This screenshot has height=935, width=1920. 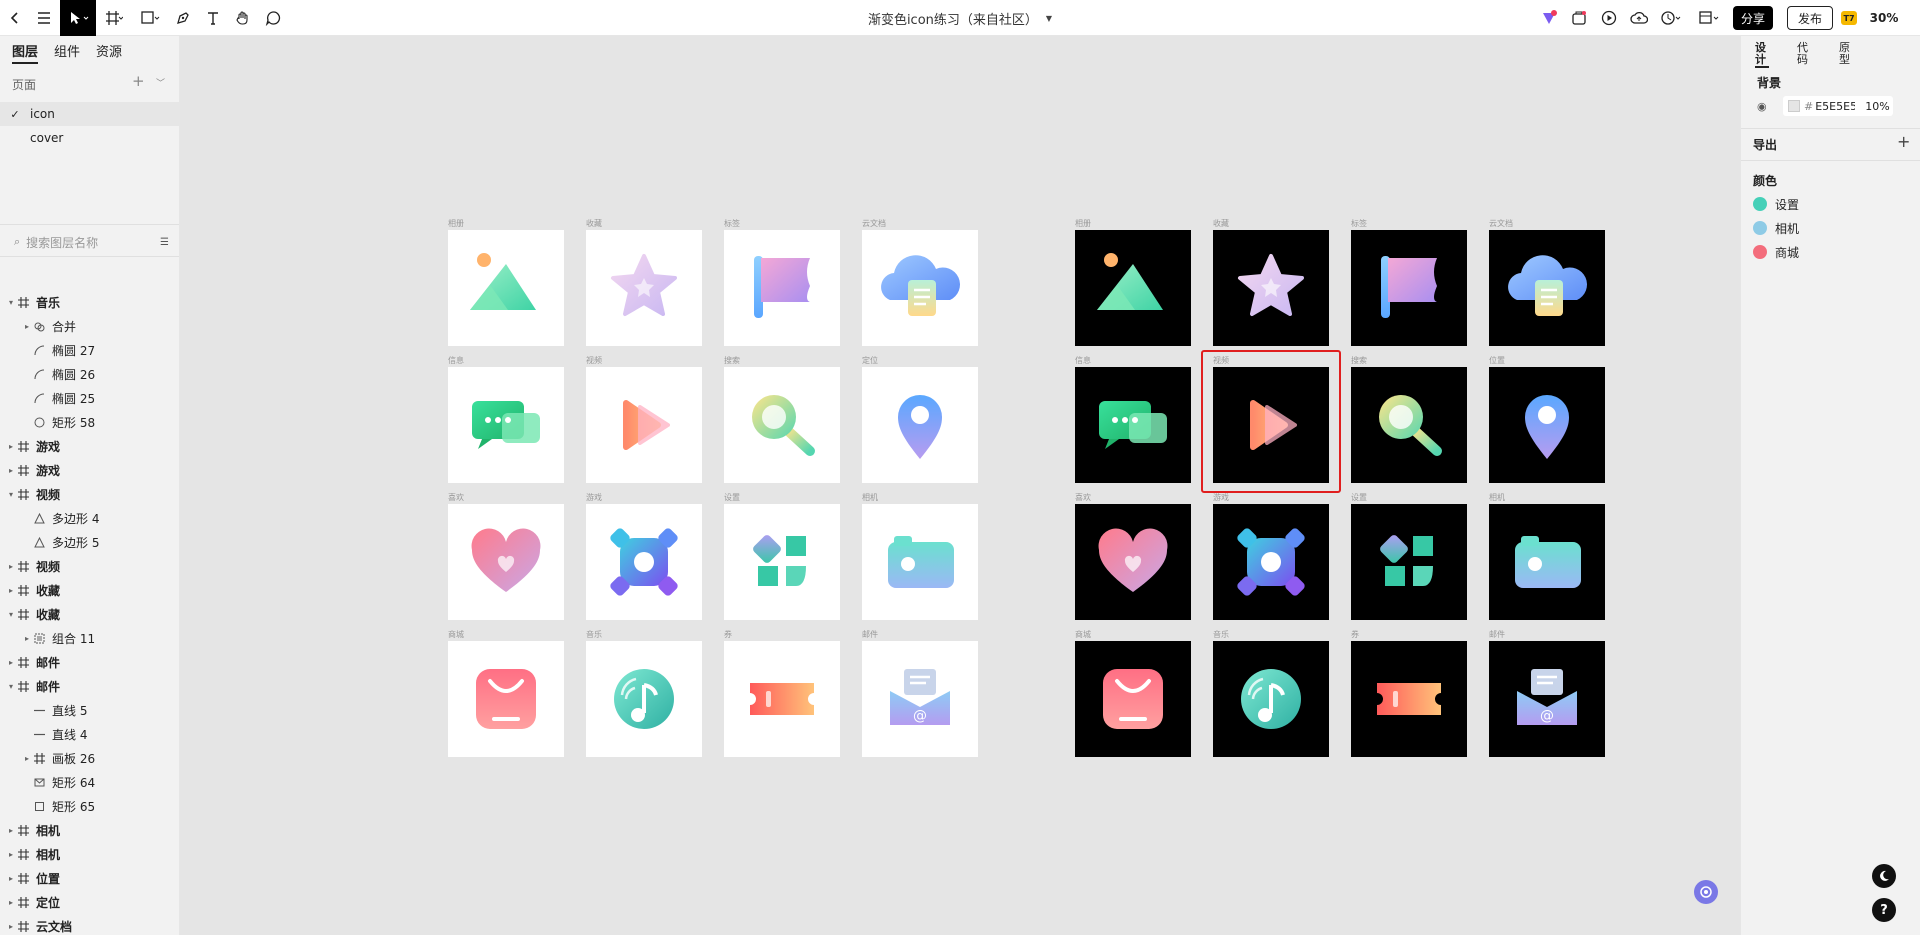 I want to click on layer-item: ▸ 定位, so click(x=89, y=902).